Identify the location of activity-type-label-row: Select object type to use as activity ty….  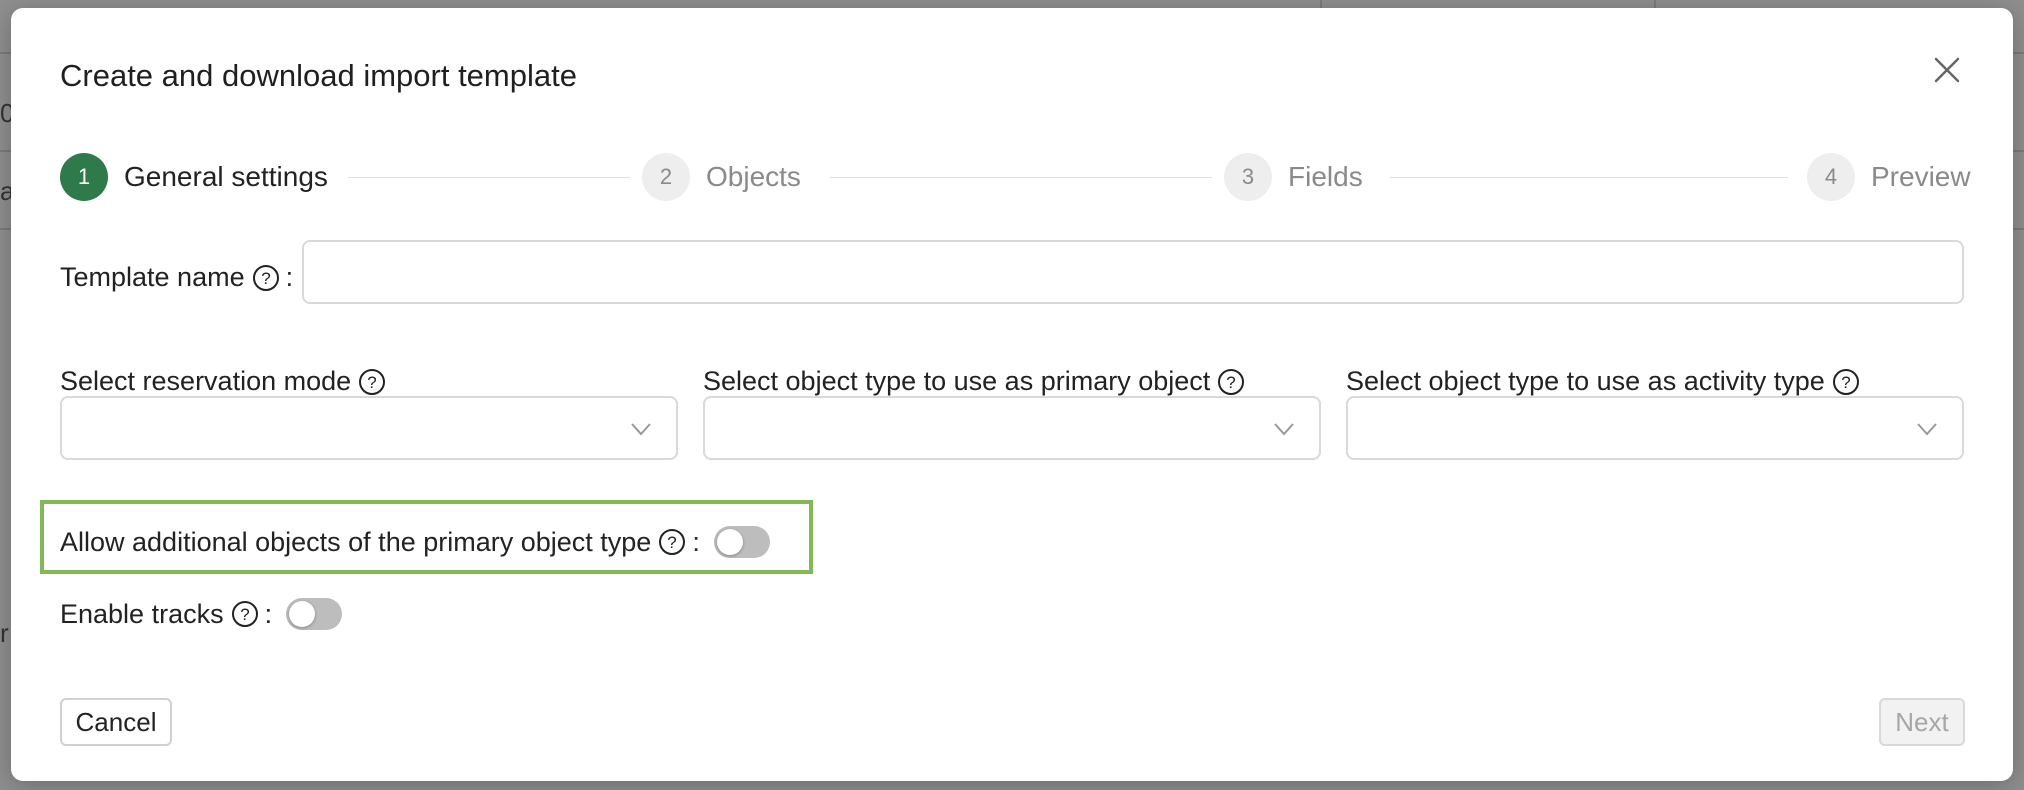
(1603, 381).